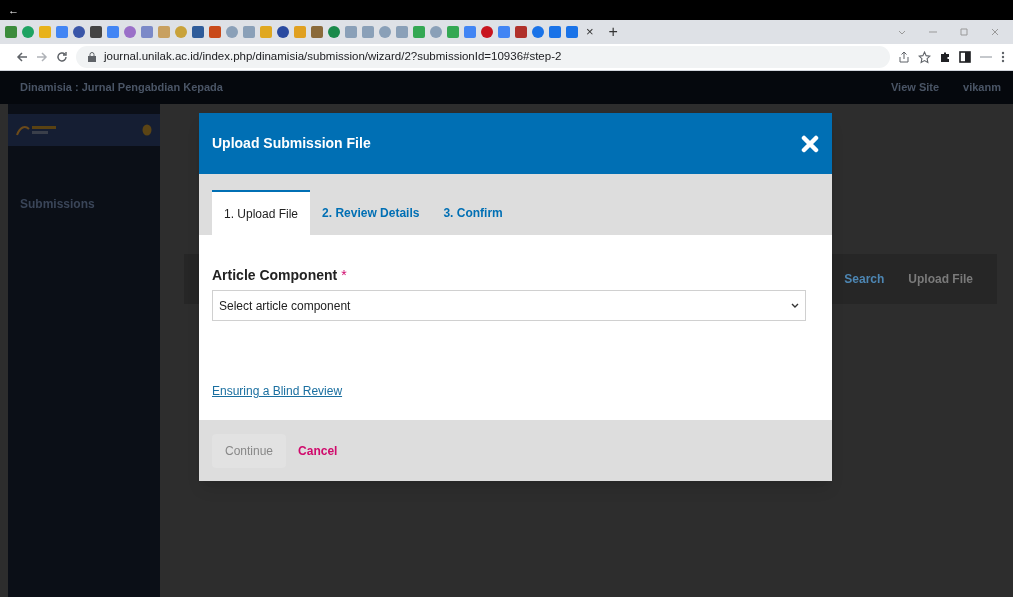 This screenshot has width=1013, height=597. Describe the element at coordinates (333, 57) in the screenshot. I see `url-text: journal.unilak.ac.id/index.php/dinamisia/submission/wizard/2?submissionId=10936#step-2` at that location.